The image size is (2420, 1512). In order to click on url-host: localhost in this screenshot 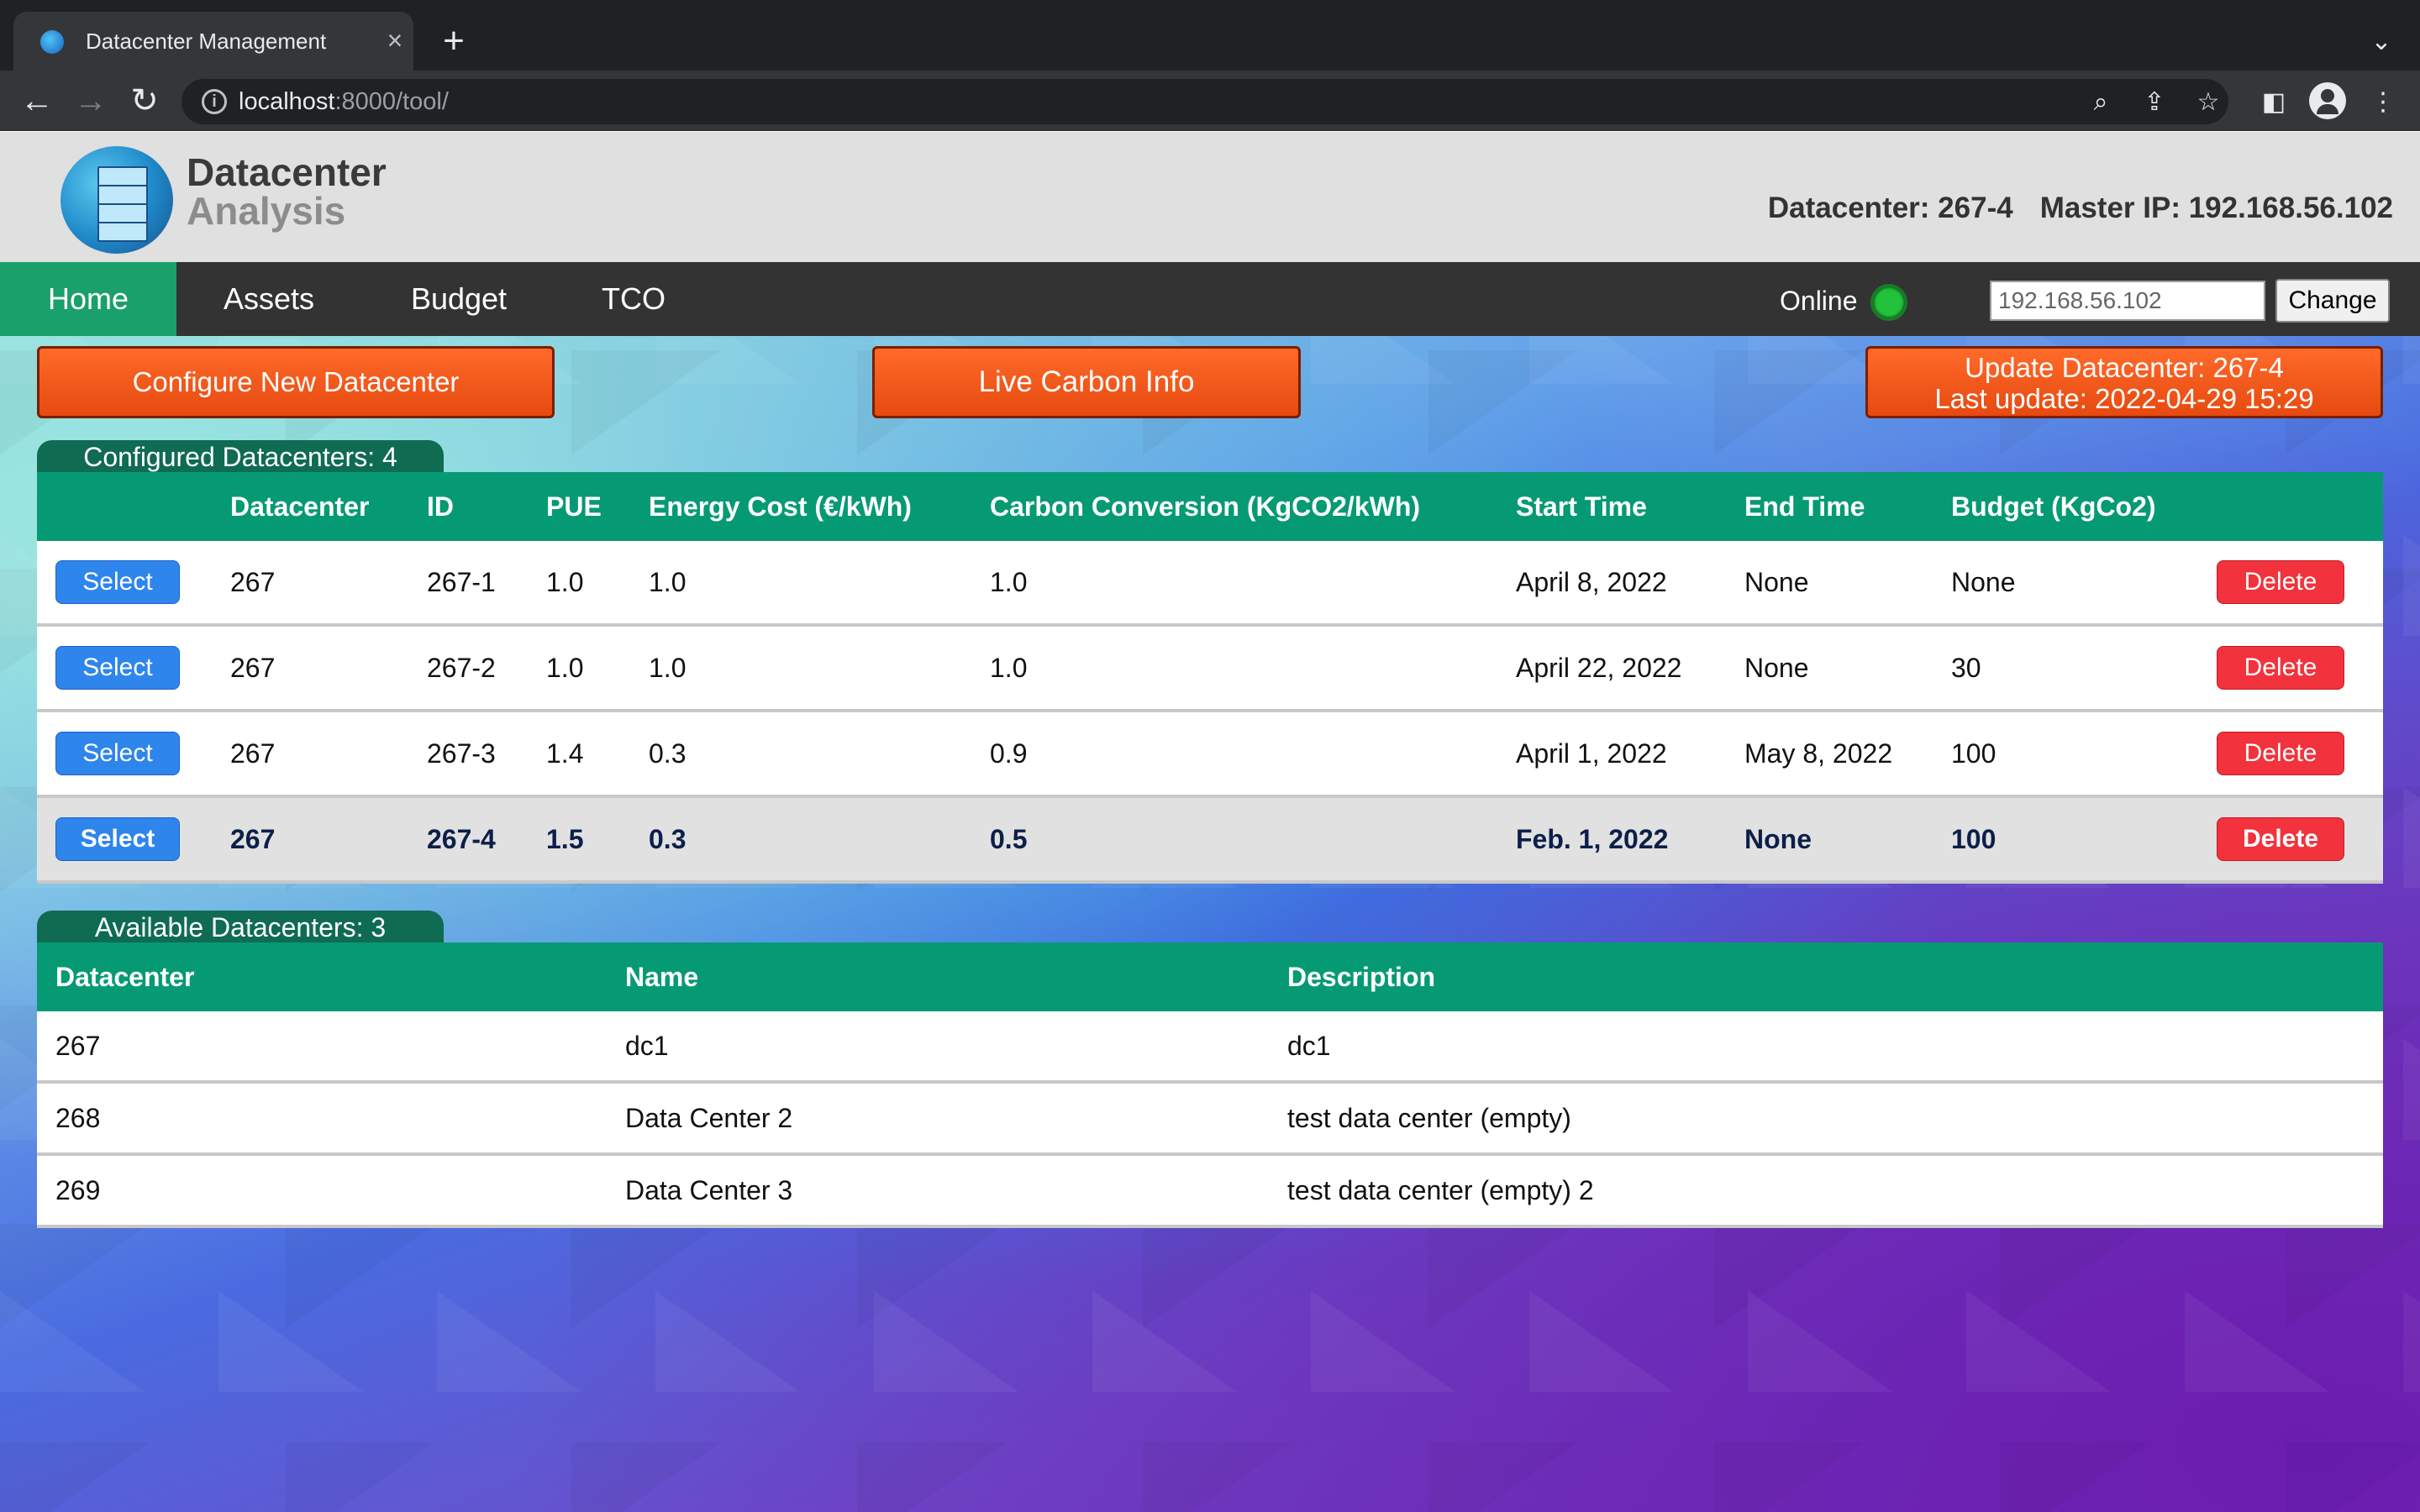, I will do `click(287, 101)`.